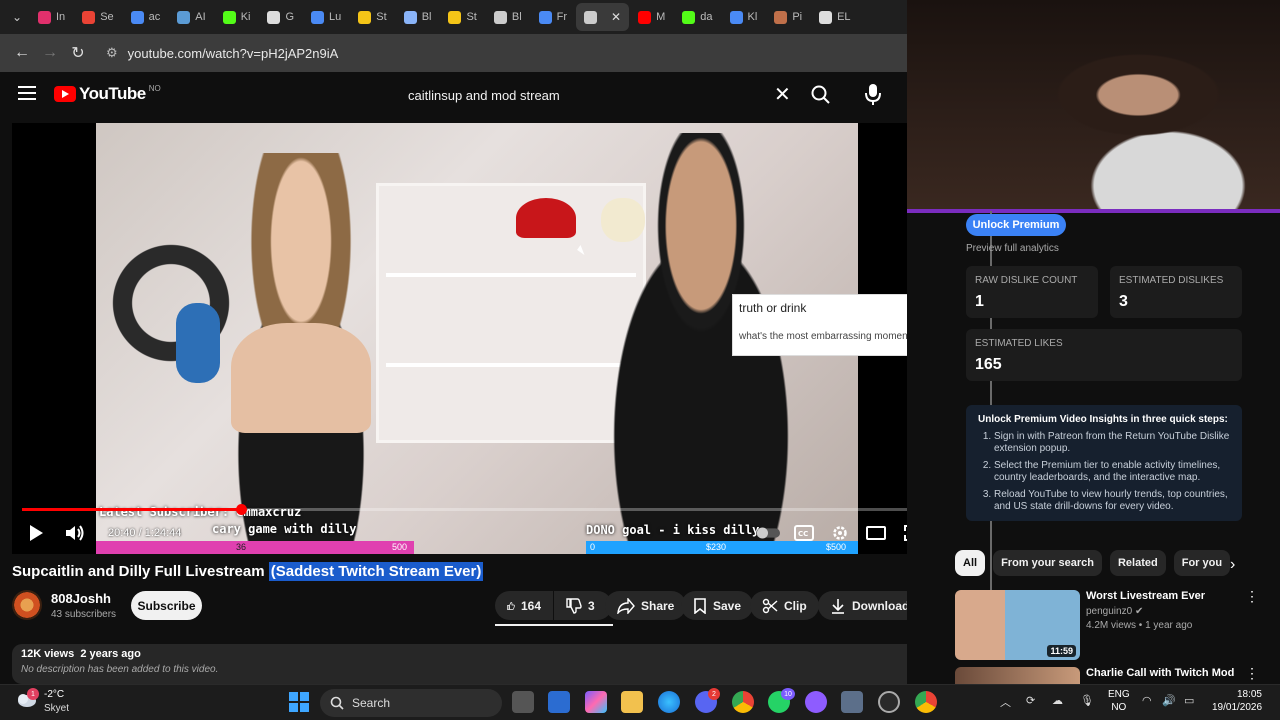 The image size is (1280, 720). I want to click on browser-tab: G, so click(280, 17).